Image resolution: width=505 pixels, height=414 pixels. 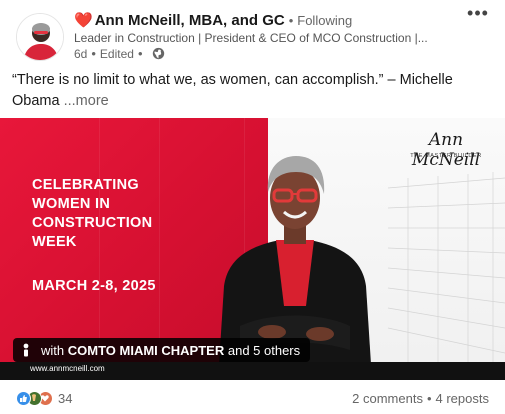 I want to click on post-meta: 6d • Edited •, so click(x=119, y=53).